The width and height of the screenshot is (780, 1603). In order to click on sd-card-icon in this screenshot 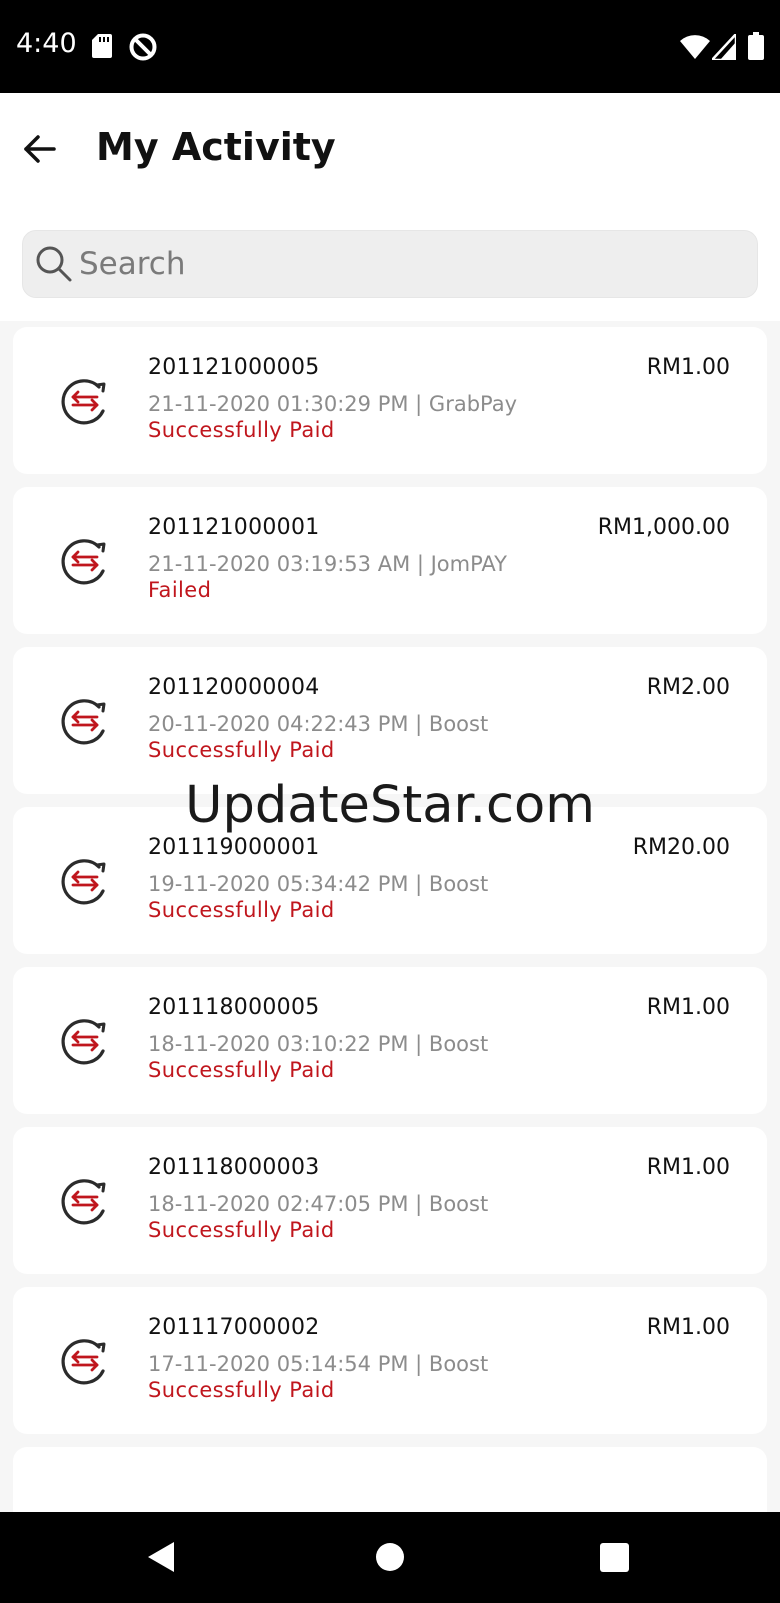, I will do `click(102, 46)`.